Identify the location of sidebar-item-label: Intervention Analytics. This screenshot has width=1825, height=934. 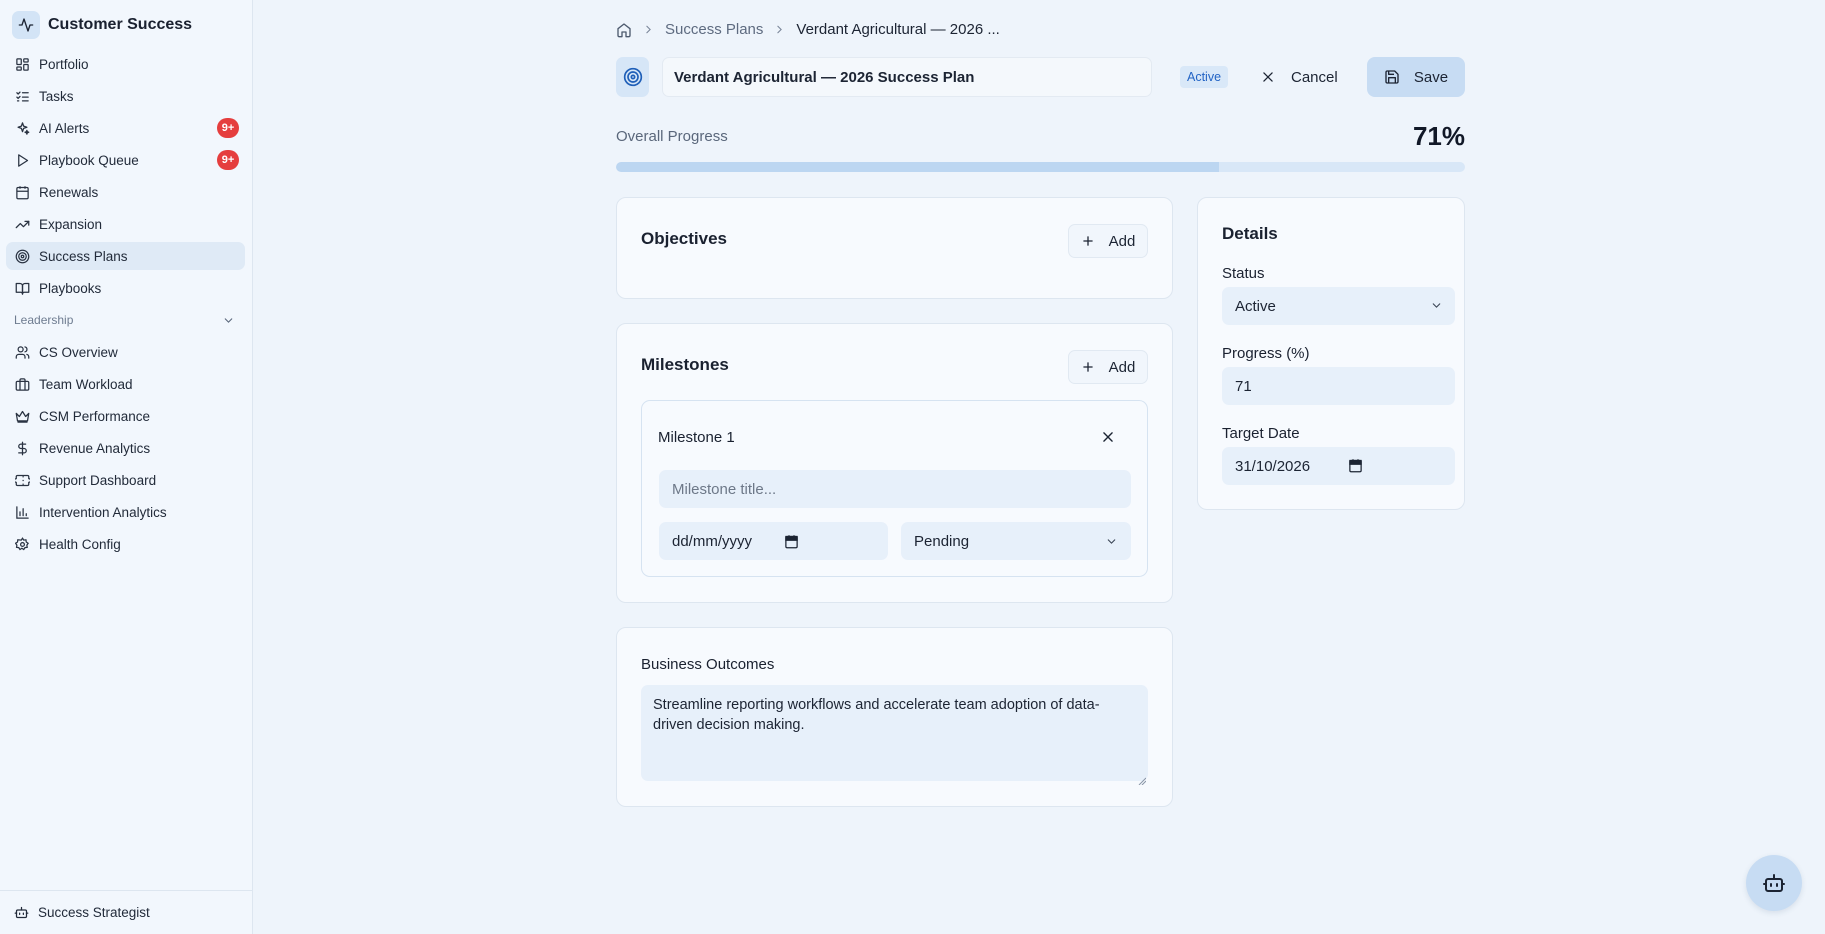
(103, 512).